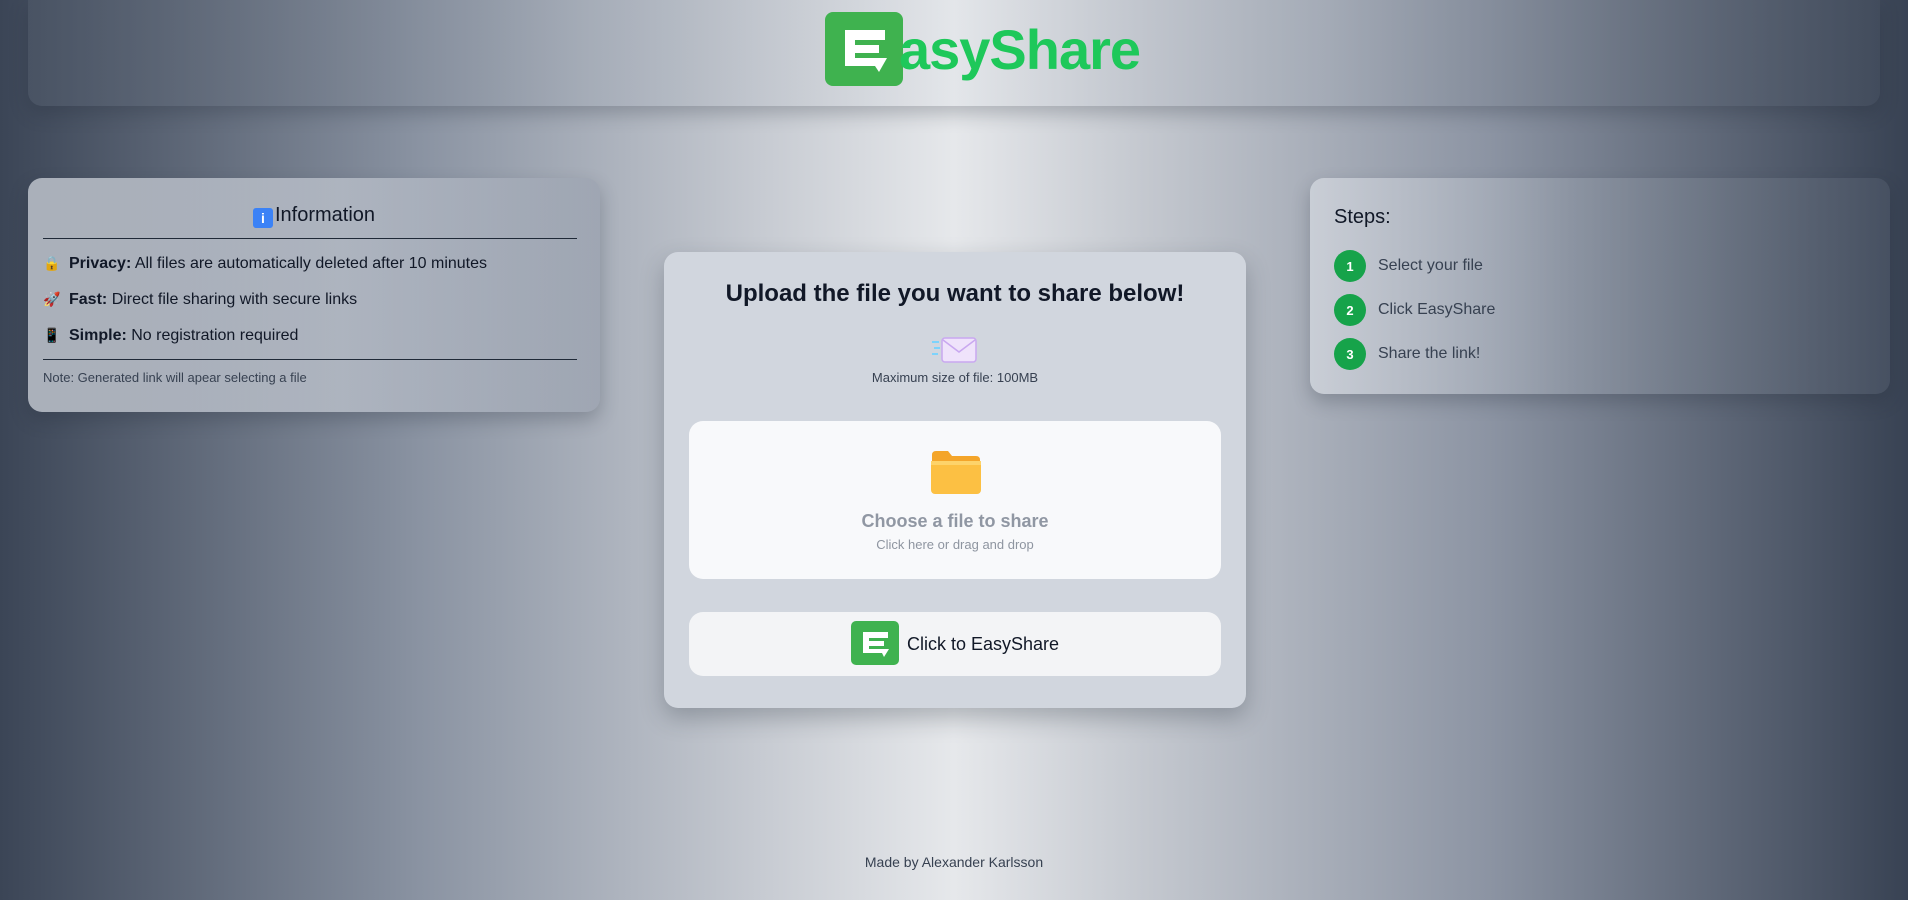  What do you see at coordinates (98, 335) in the screenshot?
I see `info-item-label: Simple:` at bounding box center [98, 335].